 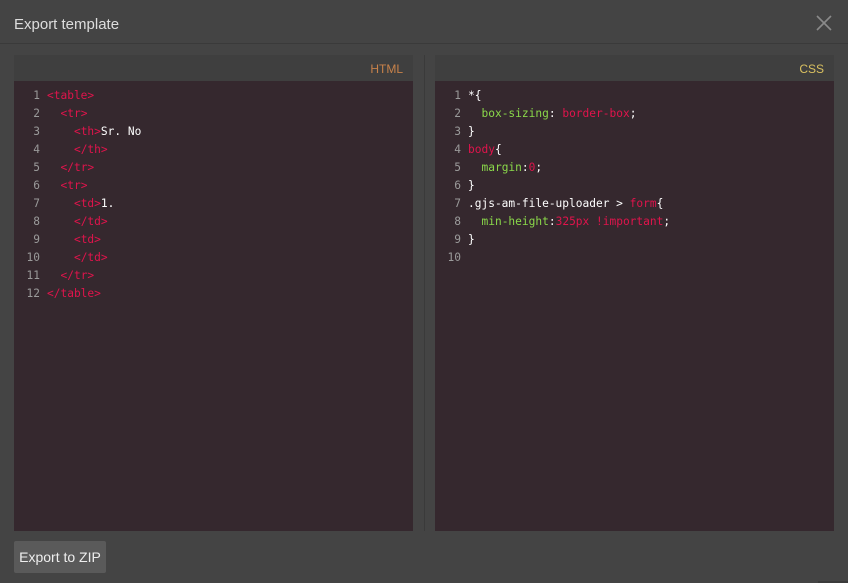 What do you see at coordinates (213, 114) in the screenshot?
I see `html-code-line: 2 <tr>` at bounding box center [213, 114].